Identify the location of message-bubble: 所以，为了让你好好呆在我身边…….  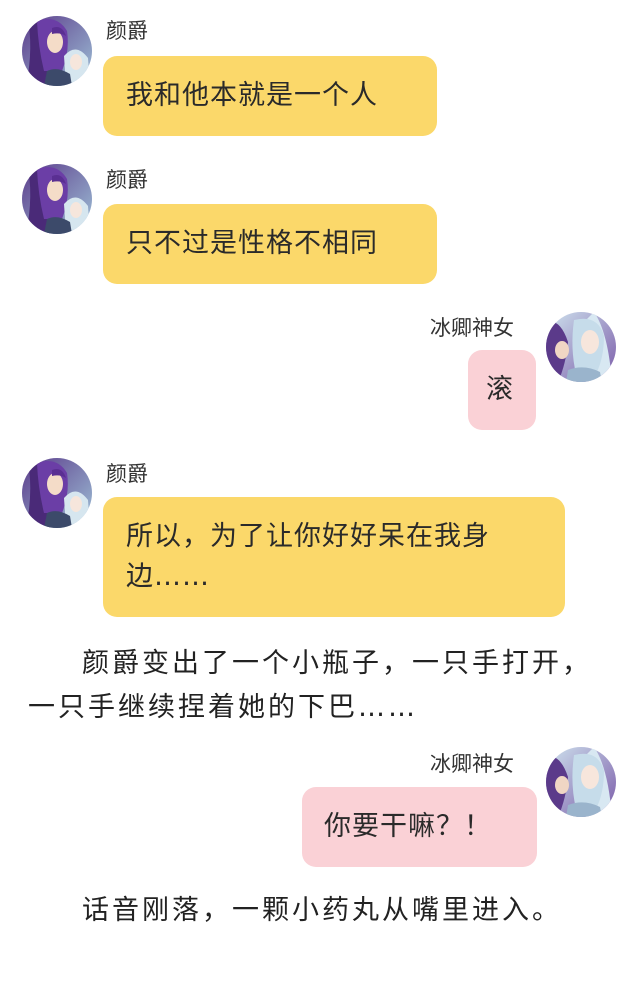
(334, 557).